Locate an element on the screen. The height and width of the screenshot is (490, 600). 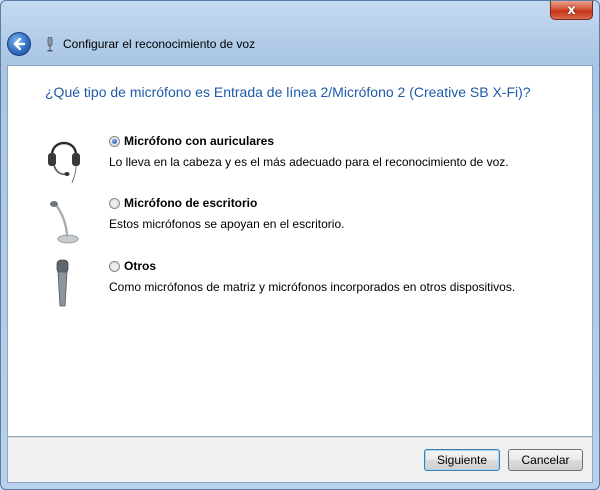
option-label: Micrófono con auriculares is located at coordinates (199, 141).